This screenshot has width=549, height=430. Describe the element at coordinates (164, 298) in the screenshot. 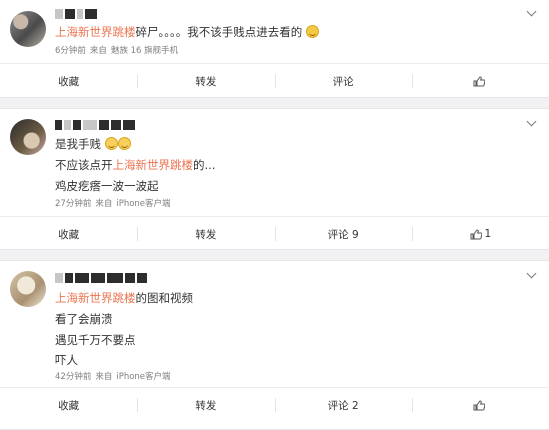

I see `text-segment: 的图和视频` at that location.